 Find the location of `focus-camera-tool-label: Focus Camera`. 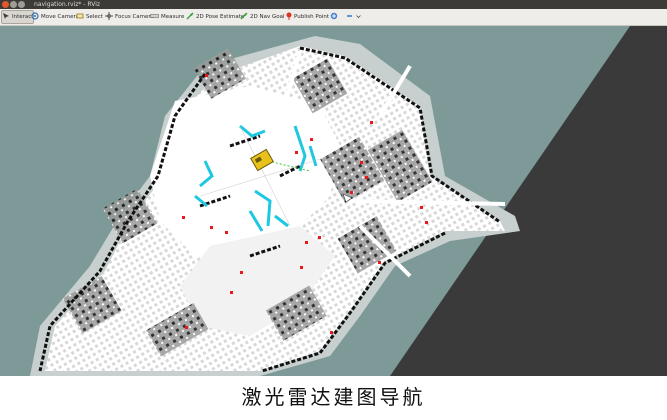

focus-camera-tool-label: Focus Camera is located at coordinates (135, 17).